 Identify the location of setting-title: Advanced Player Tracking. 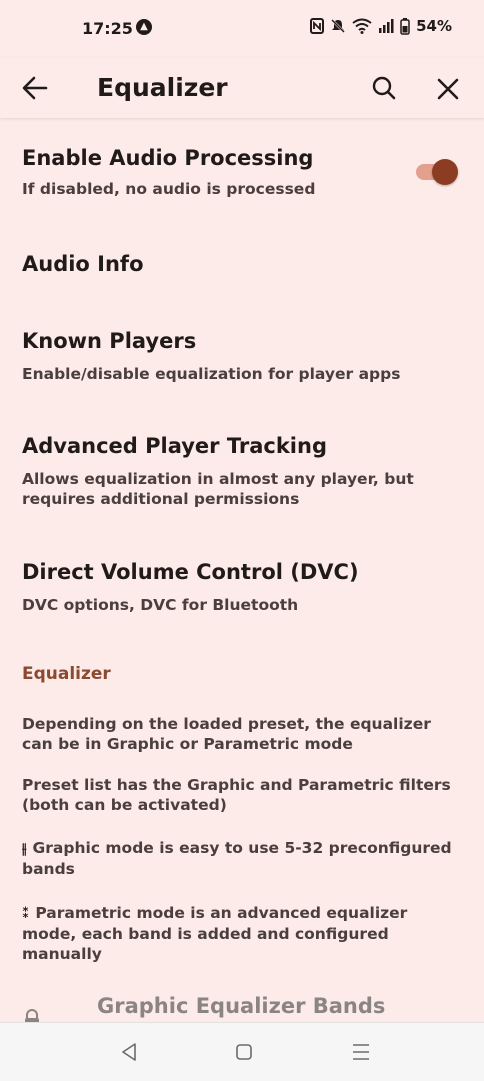
(174, 446).